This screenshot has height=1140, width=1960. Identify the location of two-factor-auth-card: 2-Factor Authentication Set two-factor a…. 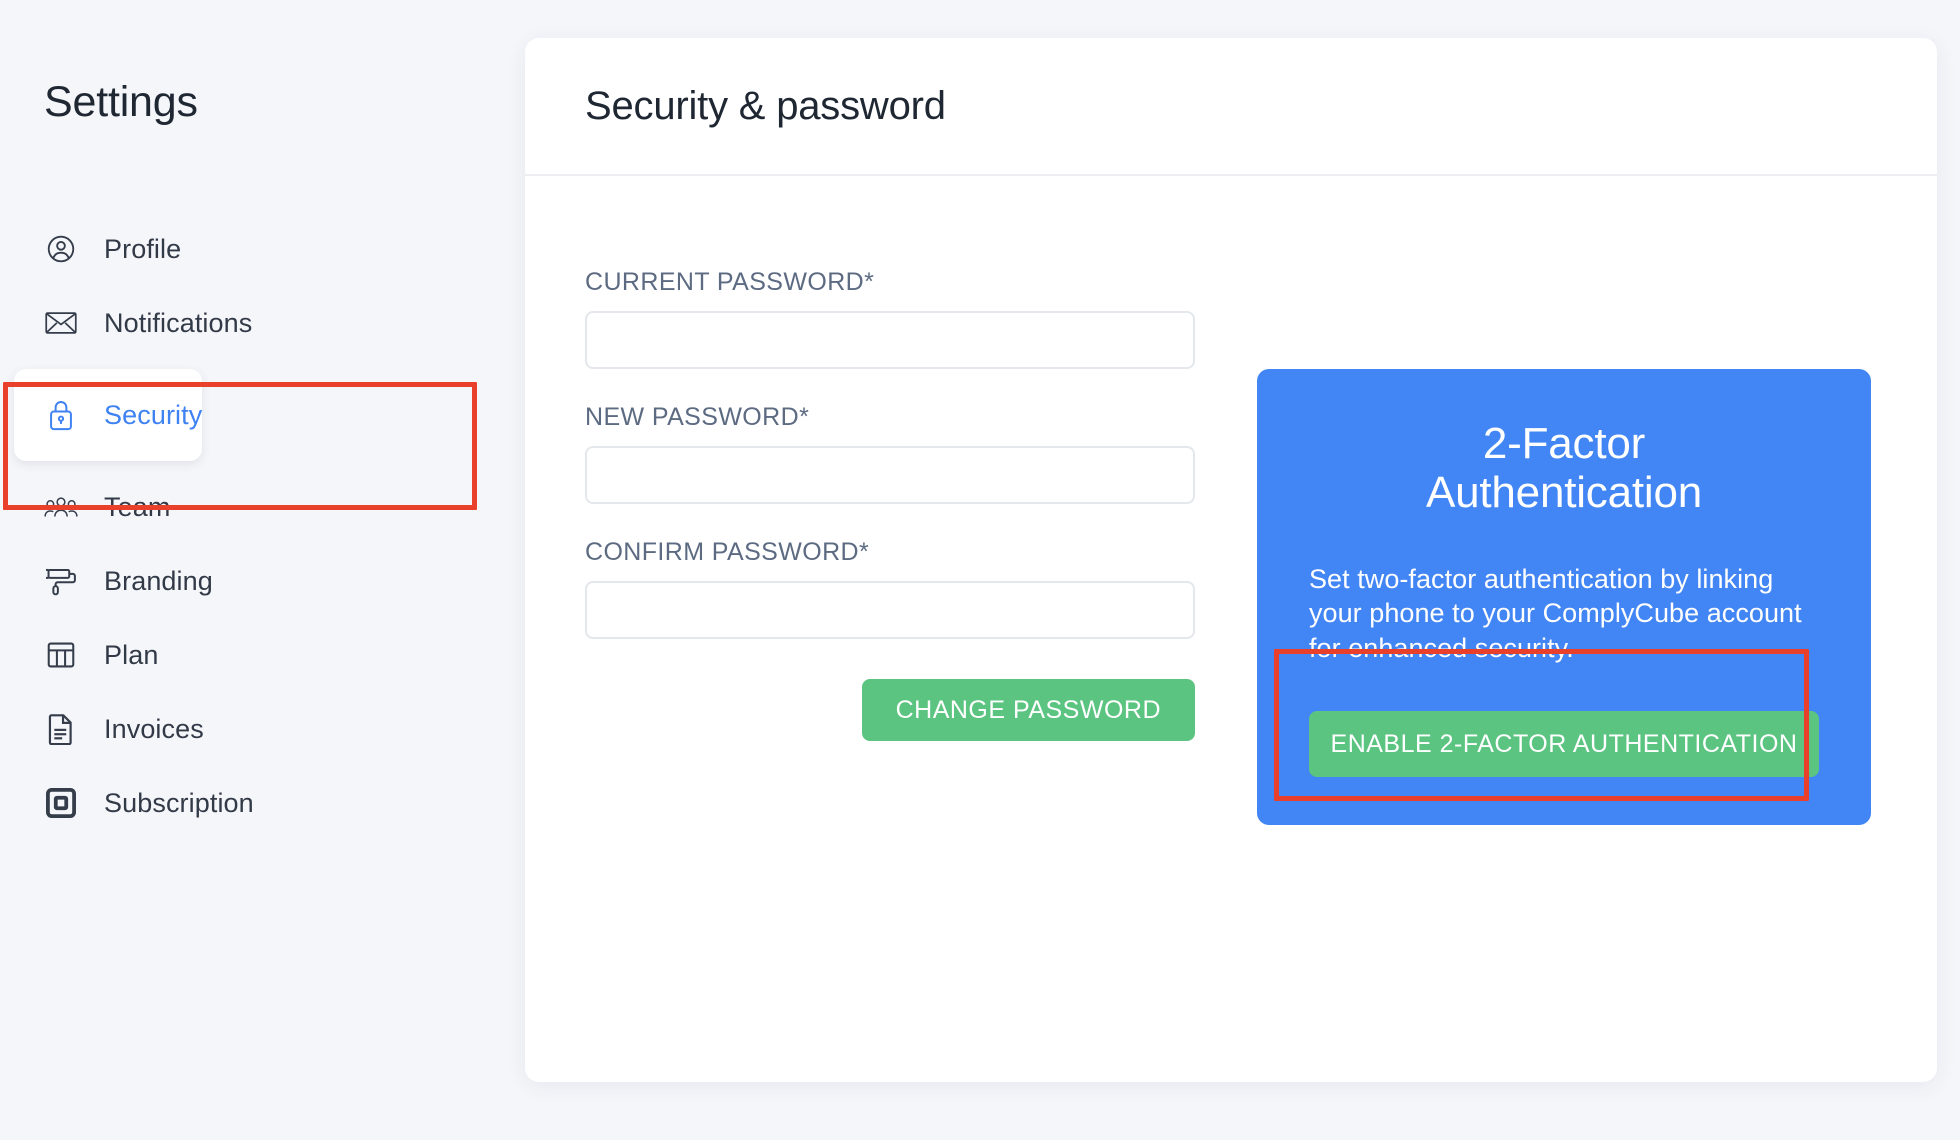
(1564, 597).